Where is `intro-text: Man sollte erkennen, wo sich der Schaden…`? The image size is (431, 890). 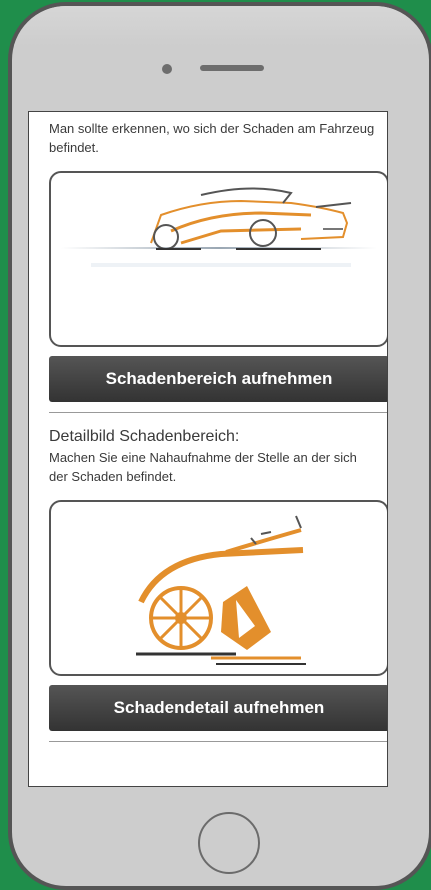
intro-text: Man sollte erkennen, wo sich der Schaden… is located at coordinates (212, 138).